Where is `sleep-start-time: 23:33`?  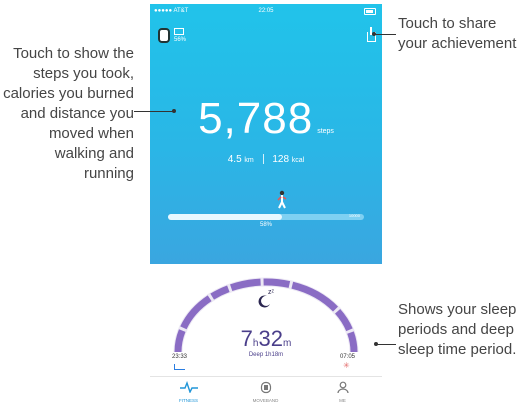
sleep-start-time: 23:33 is located at coordinates (180, 357).